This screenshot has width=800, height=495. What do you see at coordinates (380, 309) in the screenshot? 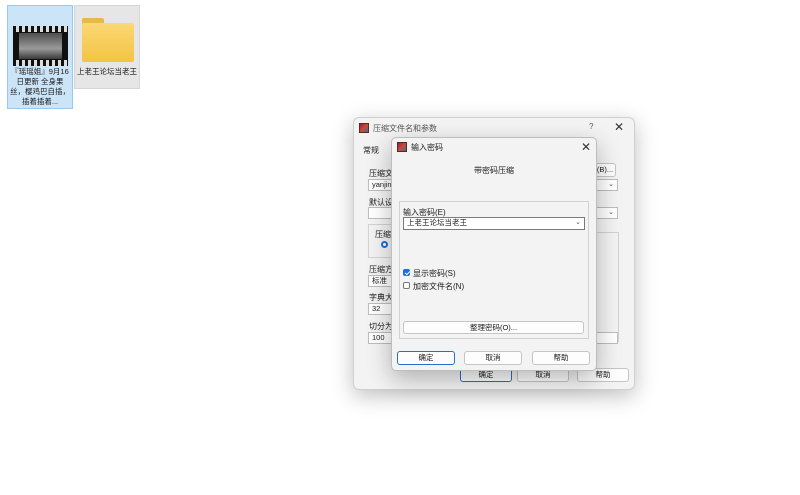
I see `dictionary-select: 32` at bounding box center [380, 309].